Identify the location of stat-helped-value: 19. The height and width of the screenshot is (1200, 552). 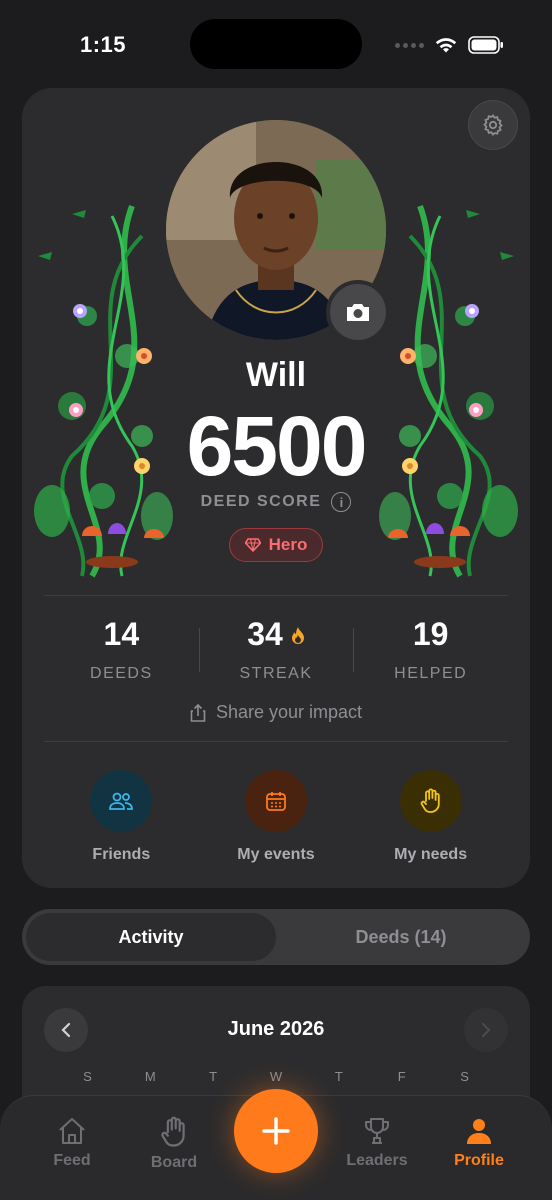
(430, 634).